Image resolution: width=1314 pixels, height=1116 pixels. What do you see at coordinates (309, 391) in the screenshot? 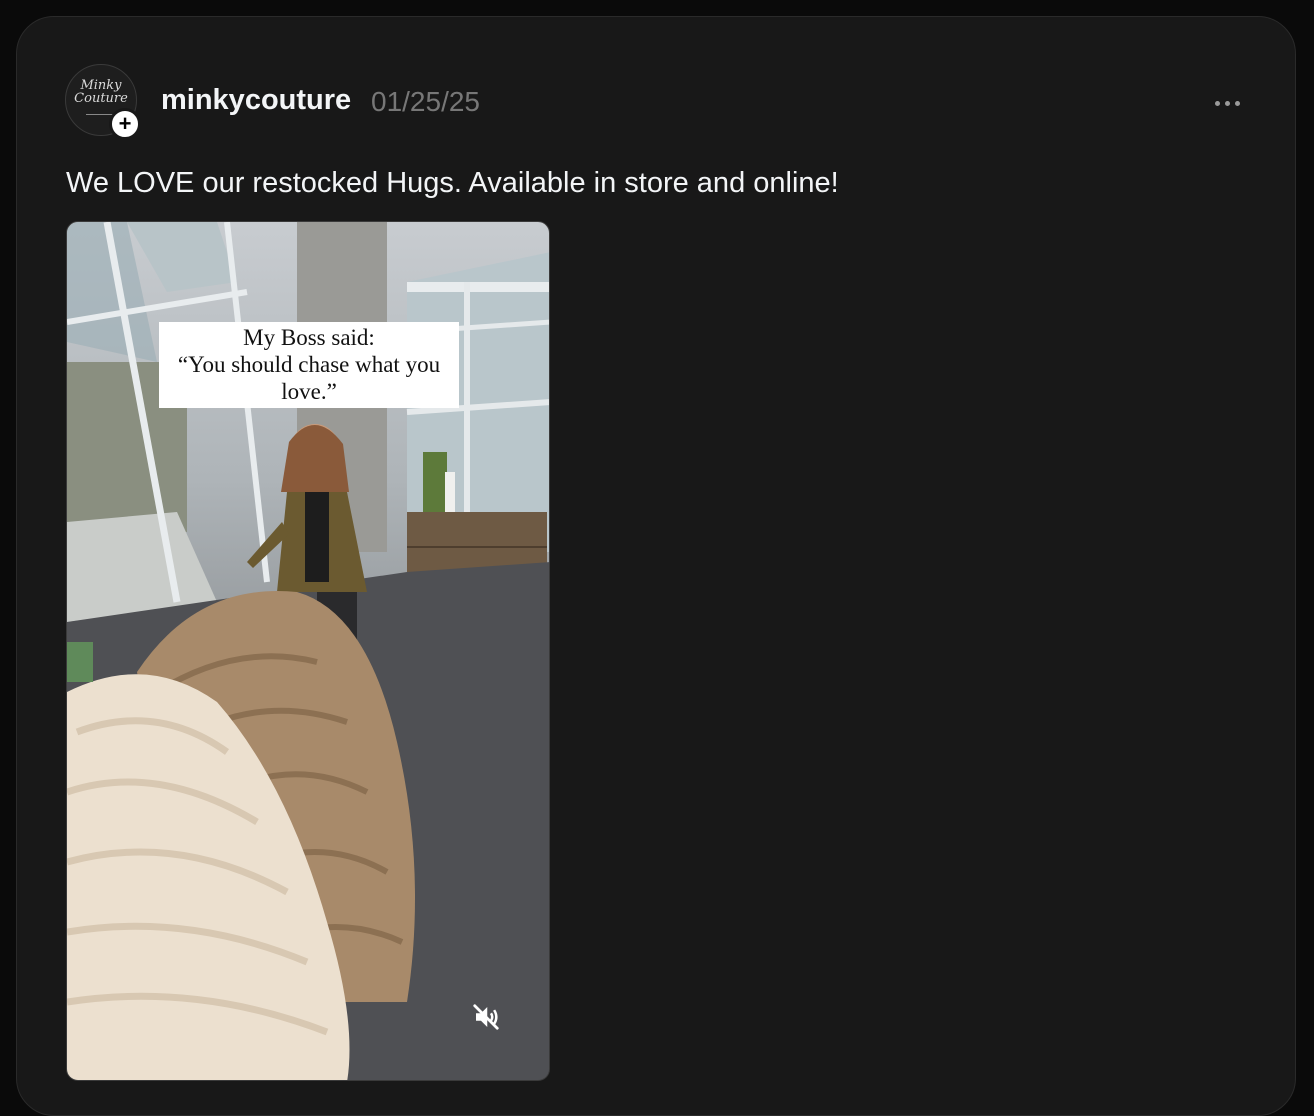
I see `overlay-line: love.”` at bounding box center [309, 391].